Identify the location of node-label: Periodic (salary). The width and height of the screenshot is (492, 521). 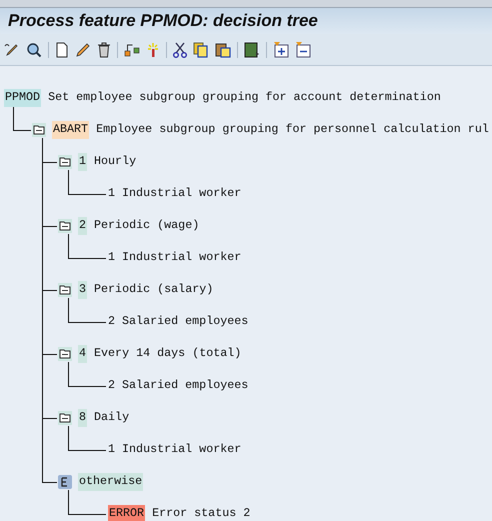
(154, 290).